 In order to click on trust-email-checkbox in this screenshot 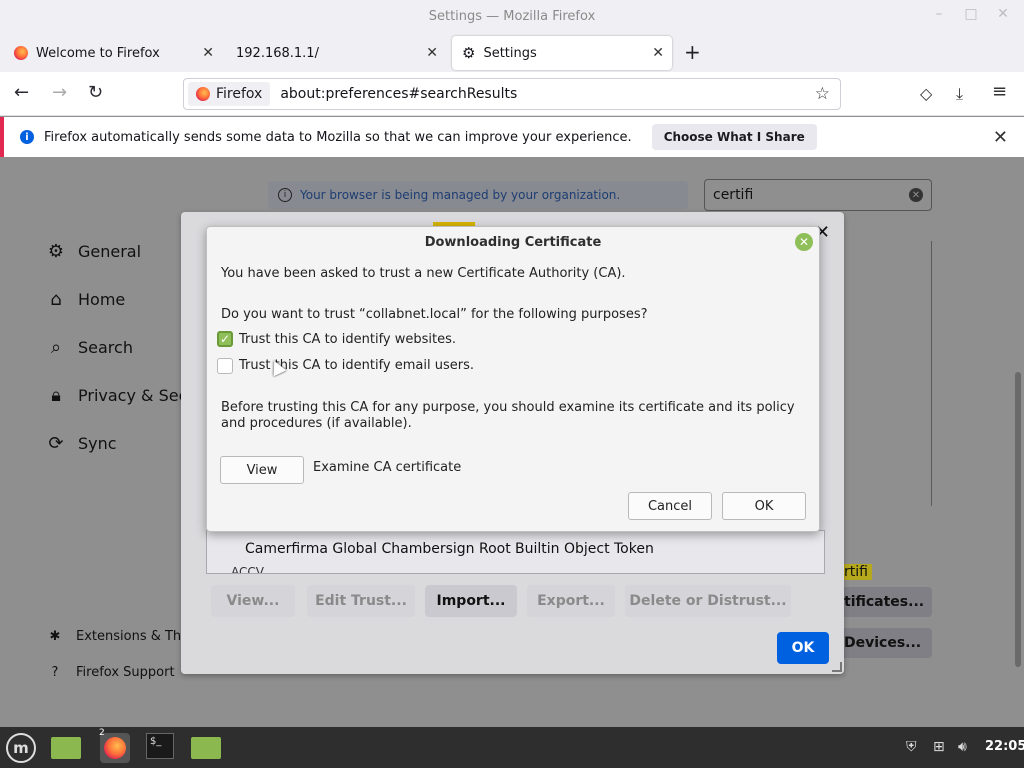, I will do `click(225, 366)`.